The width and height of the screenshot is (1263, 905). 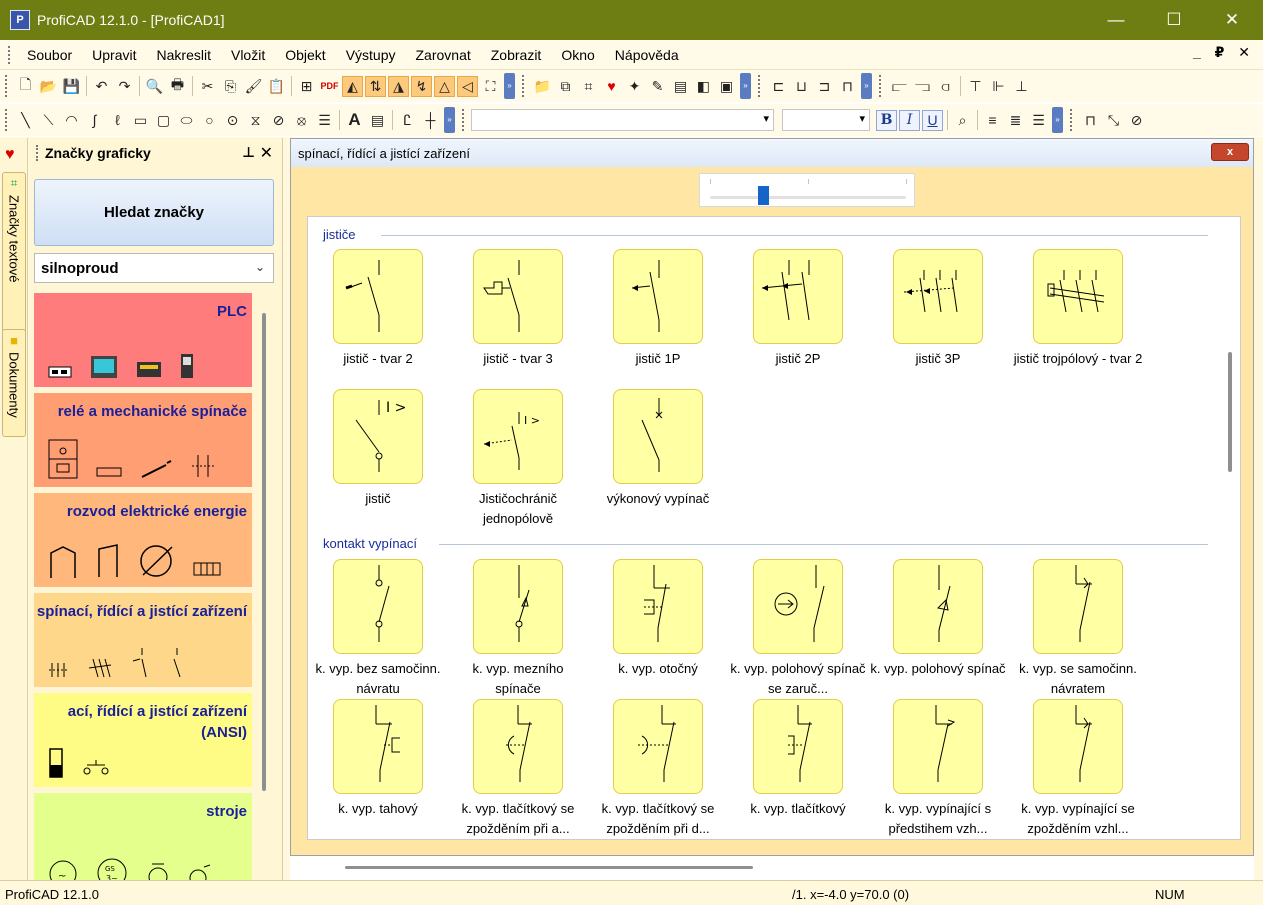 What do you see at coordinates (938, 309) in the screenshot?
I see `symbol-item: jistič 3P` at bounding box center [938, 309].